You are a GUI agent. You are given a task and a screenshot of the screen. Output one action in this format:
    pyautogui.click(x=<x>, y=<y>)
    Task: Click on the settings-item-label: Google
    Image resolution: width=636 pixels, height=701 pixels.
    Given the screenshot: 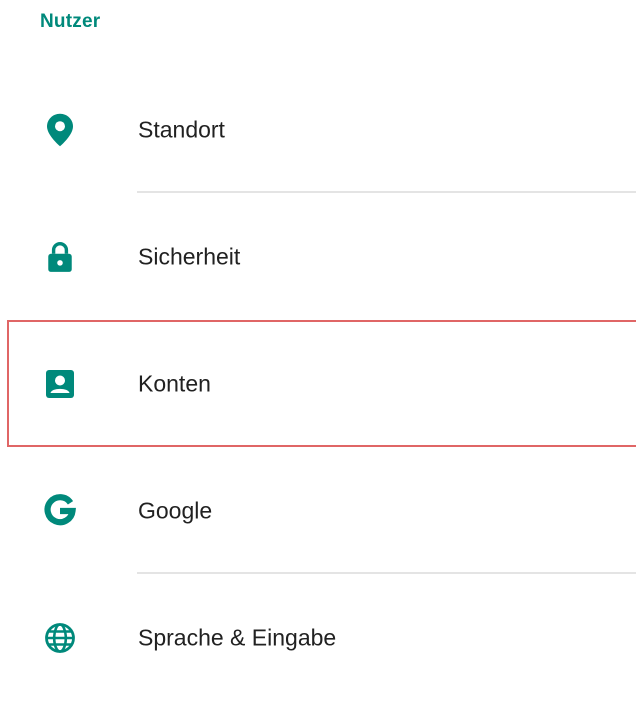 What is the action you would take?
    pyautogui.click(x=175, y=510)
    